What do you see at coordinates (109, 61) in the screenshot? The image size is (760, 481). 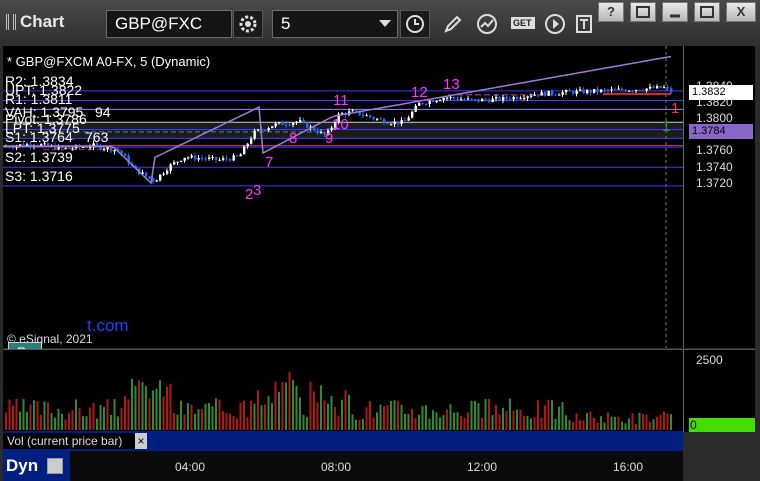 I see `chart-header: * GBP@FXCM A0-FX, 5 (Dynamic)` at bounding box center [109, 61].